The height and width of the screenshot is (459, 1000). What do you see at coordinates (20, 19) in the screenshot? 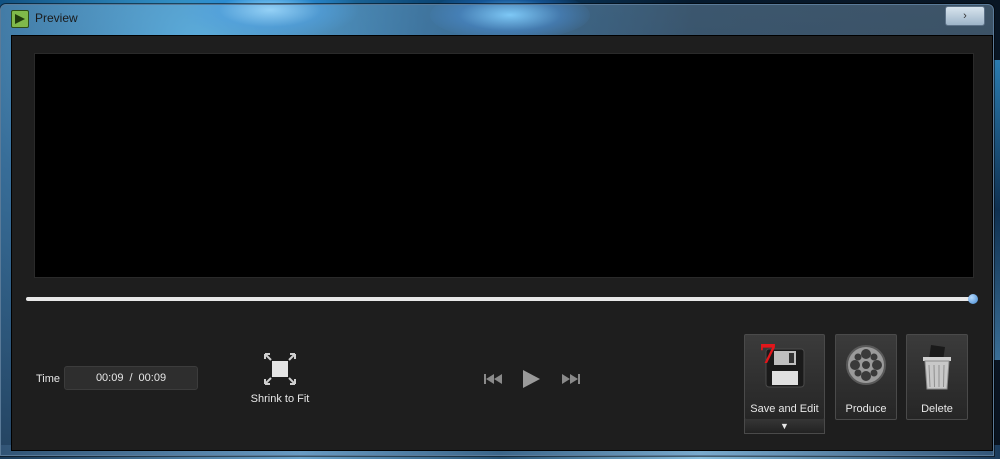
I see `app-logo-icon` at bounding box center [20, 19].